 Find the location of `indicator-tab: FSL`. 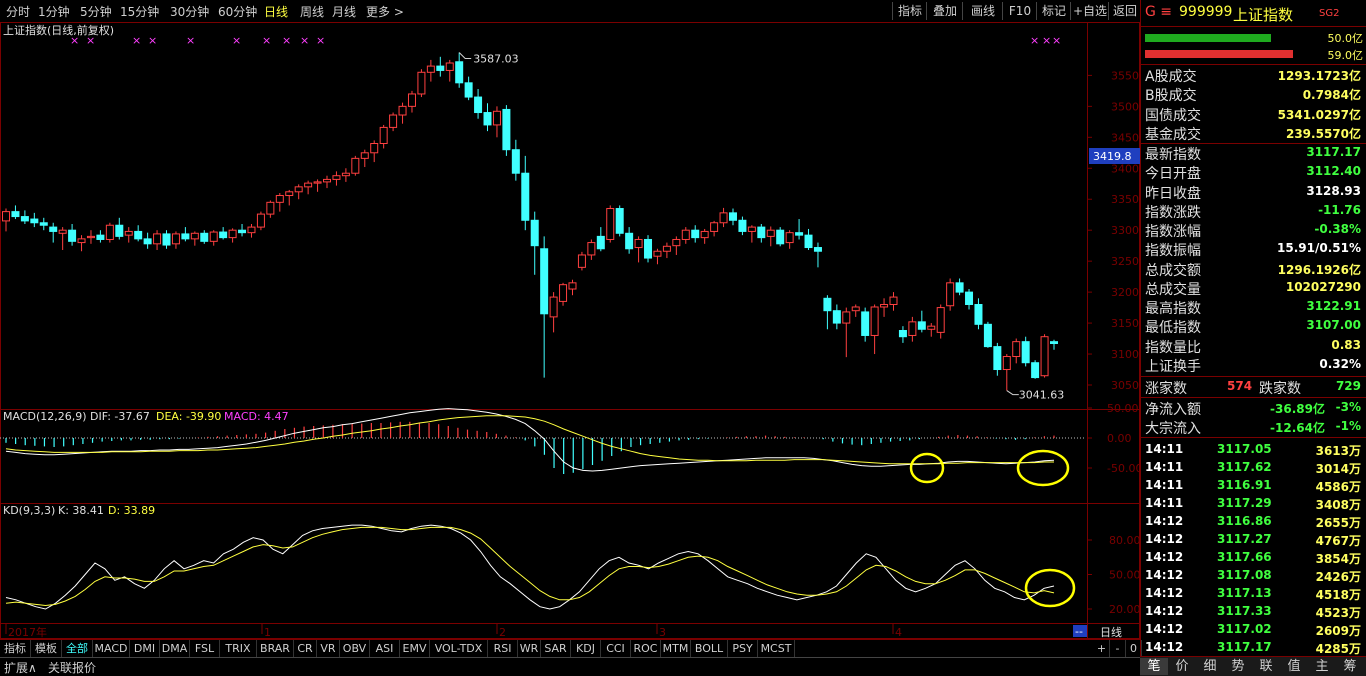

indicator-tab: FSL is located at coordinates (205, 648).